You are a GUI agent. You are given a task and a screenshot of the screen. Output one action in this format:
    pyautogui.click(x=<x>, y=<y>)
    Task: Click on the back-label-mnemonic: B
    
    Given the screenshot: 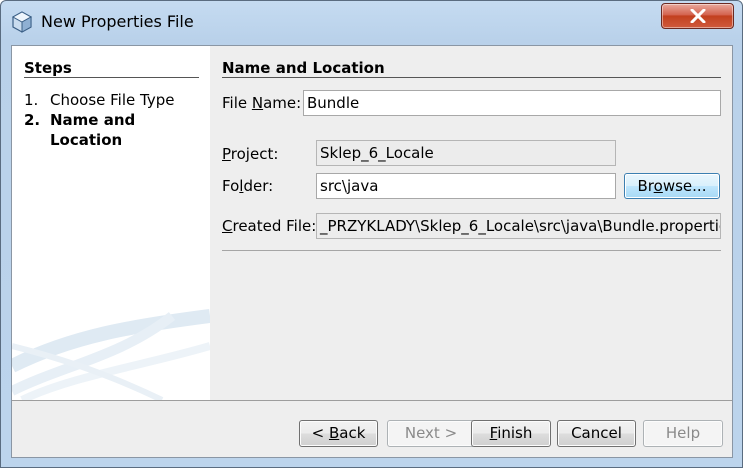 What is the action you would take?
    pyautogui.click(x=334, y=433)
    